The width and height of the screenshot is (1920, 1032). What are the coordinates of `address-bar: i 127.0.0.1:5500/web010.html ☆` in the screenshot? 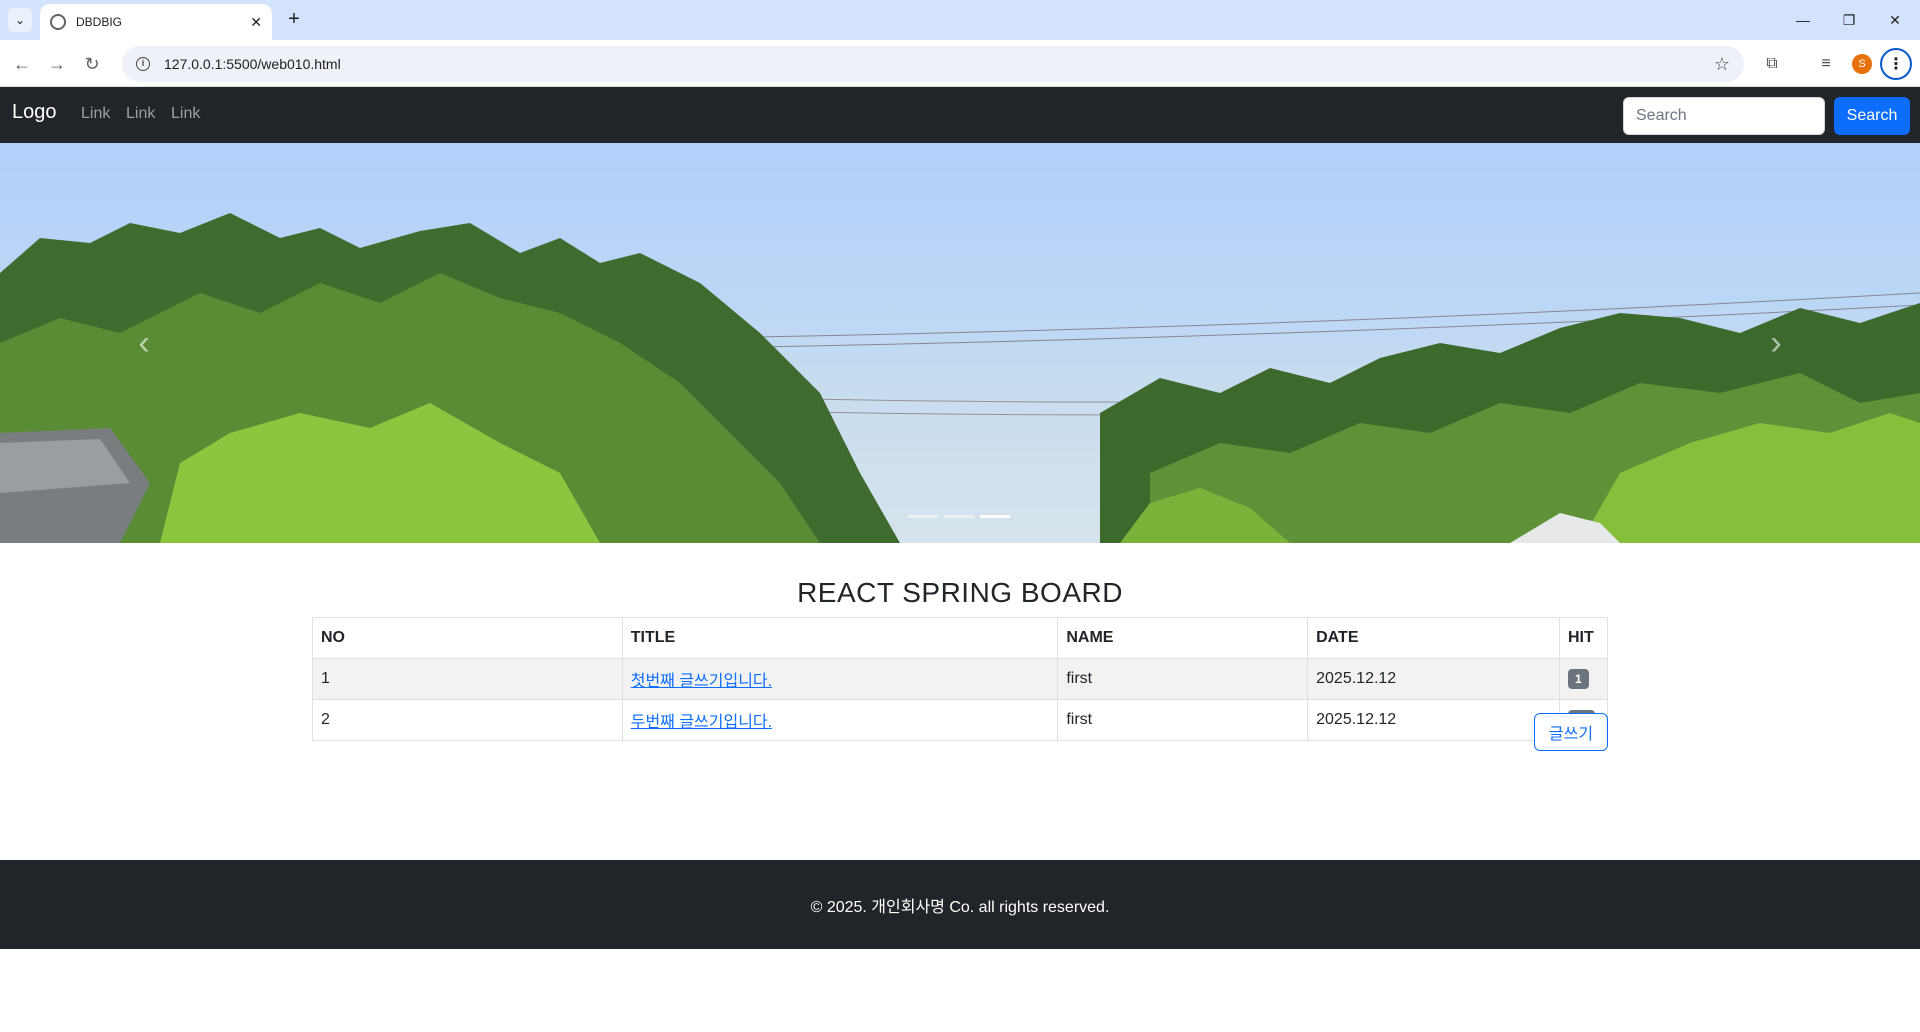 It's located at (933, 64).